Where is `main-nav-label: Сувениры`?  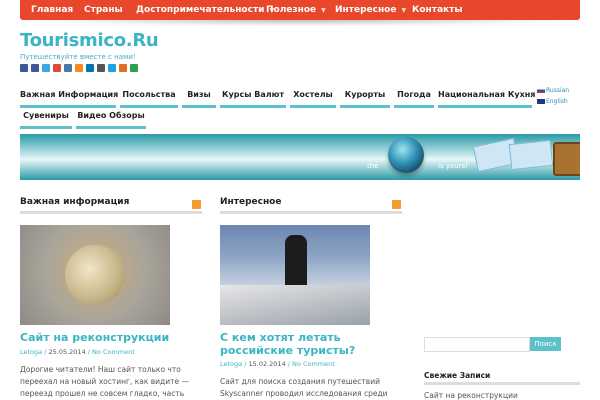 main-nav-label: Сувениры is located at coordinates (46, 115).